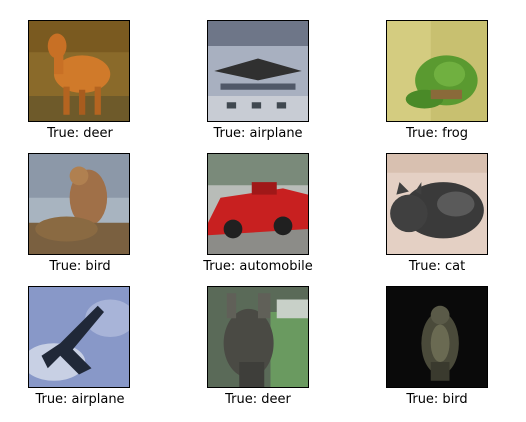 The image size is (526, 422). I want to click on caption-deer-1: True: deer, so click(80, 133).